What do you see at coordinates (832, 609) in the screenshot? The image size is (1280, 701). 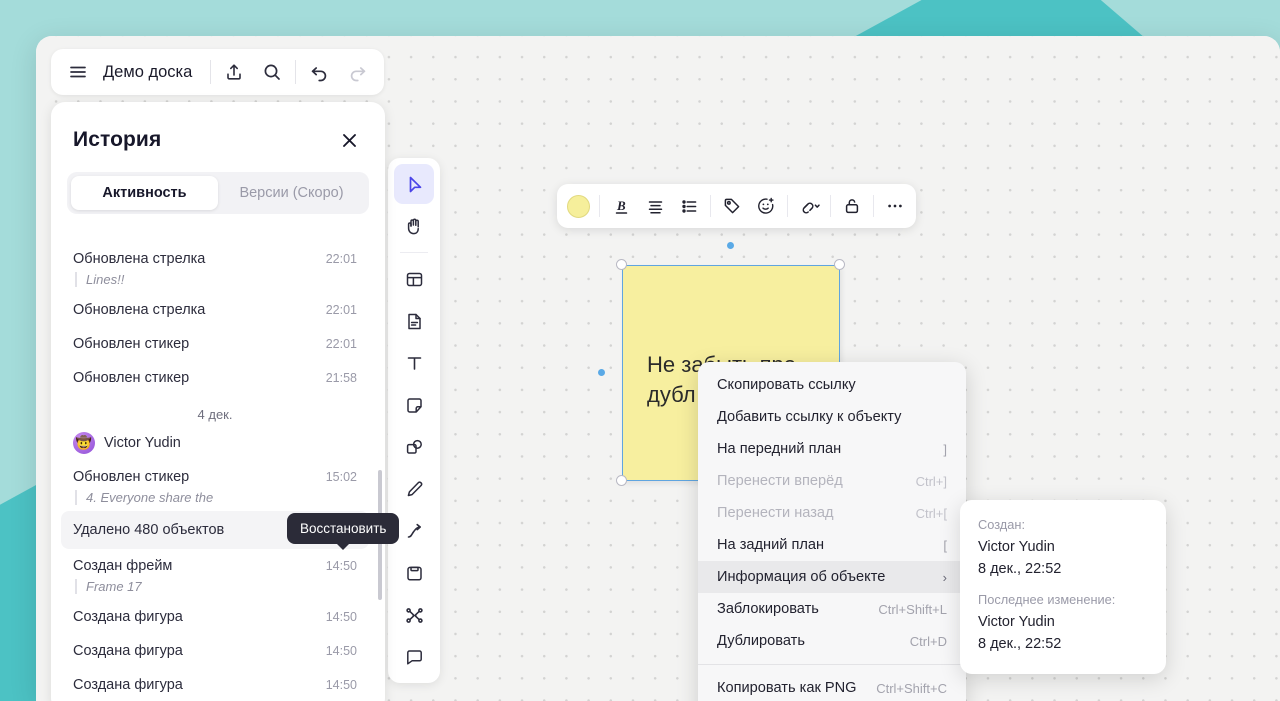 I see `context-menu-item-lock: Заблокировать Ctrl+Shift+L` at bounding box center [832, 609].